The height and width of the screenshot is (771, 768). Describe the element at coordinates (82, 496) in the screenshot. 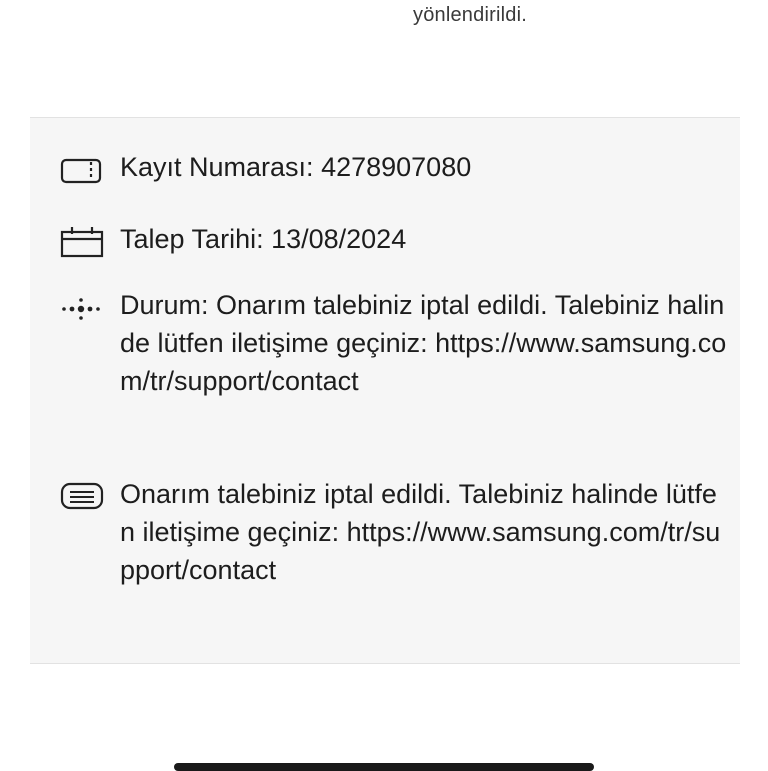

I see `message-icon` at that location.